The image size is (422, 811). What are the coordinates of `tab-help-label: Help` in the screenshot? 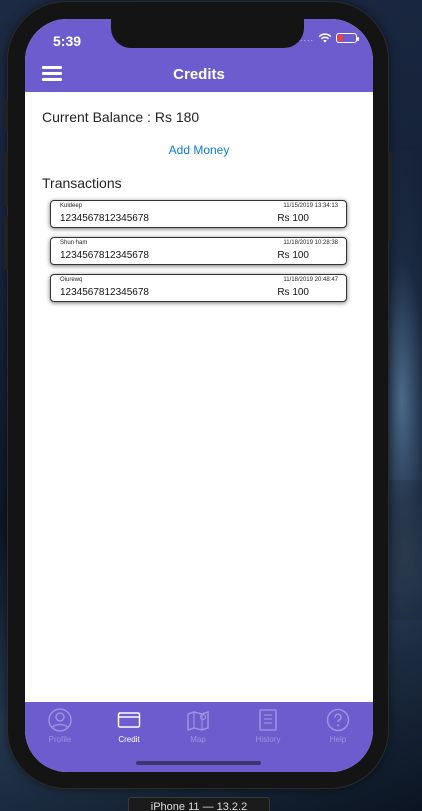 It's located at (338, 739).